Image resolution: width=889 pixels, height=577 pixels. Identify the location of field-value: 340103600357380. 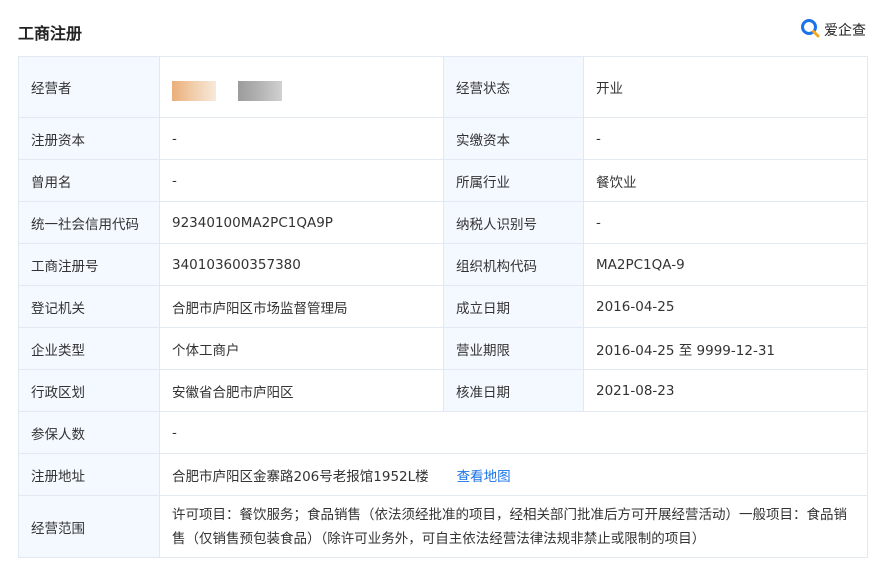
(301, 264).